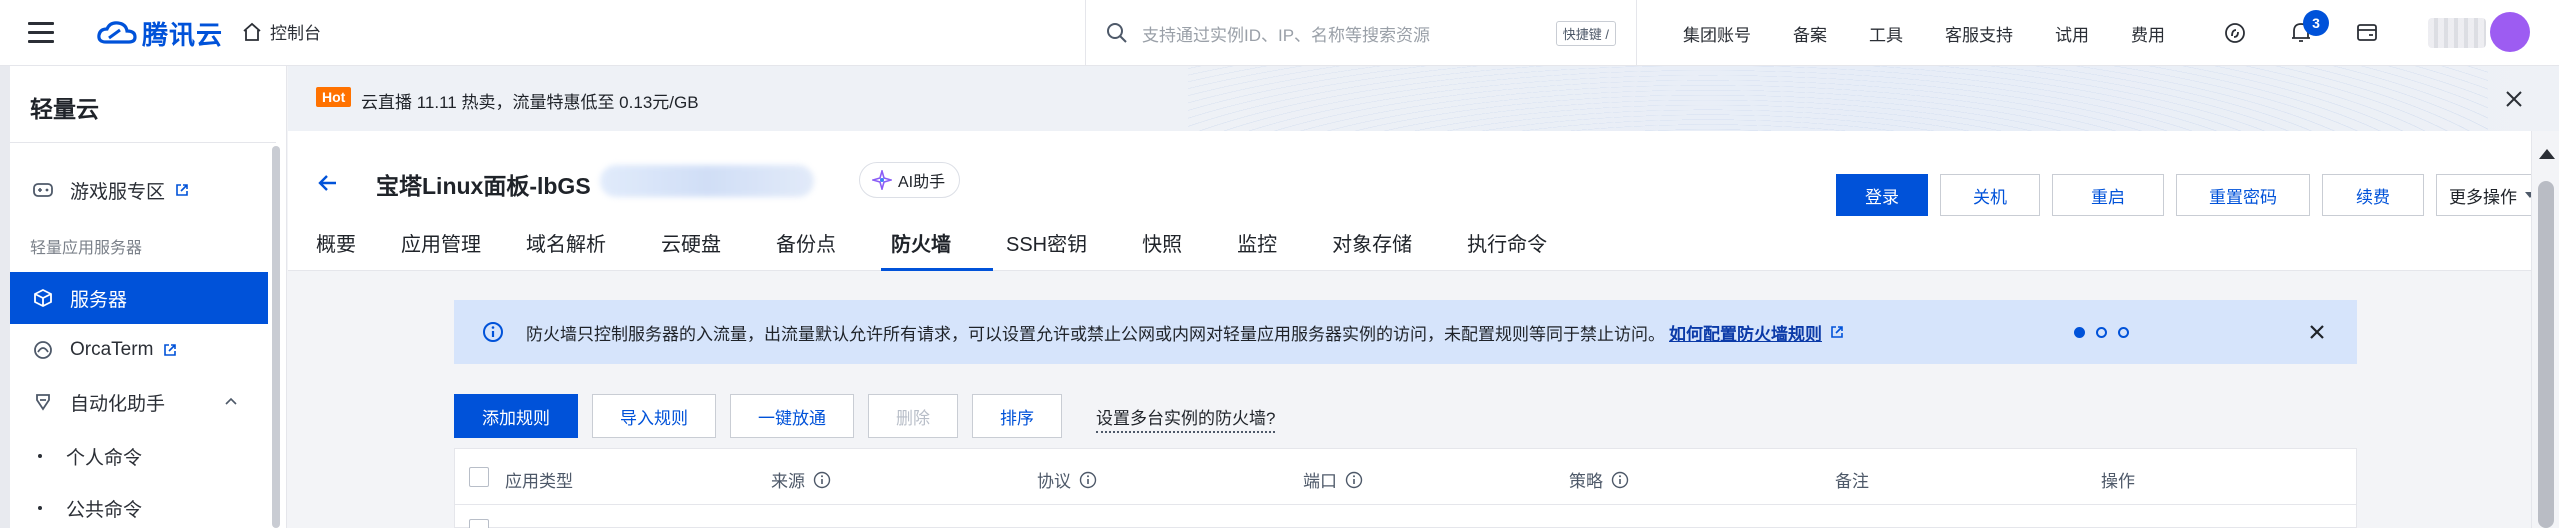 Image resolution: width=2559 pixels, height=528 pixels. Describe the element at coordinates (788, 481) in the screenshot. I see `column-label: 来源` at that location.